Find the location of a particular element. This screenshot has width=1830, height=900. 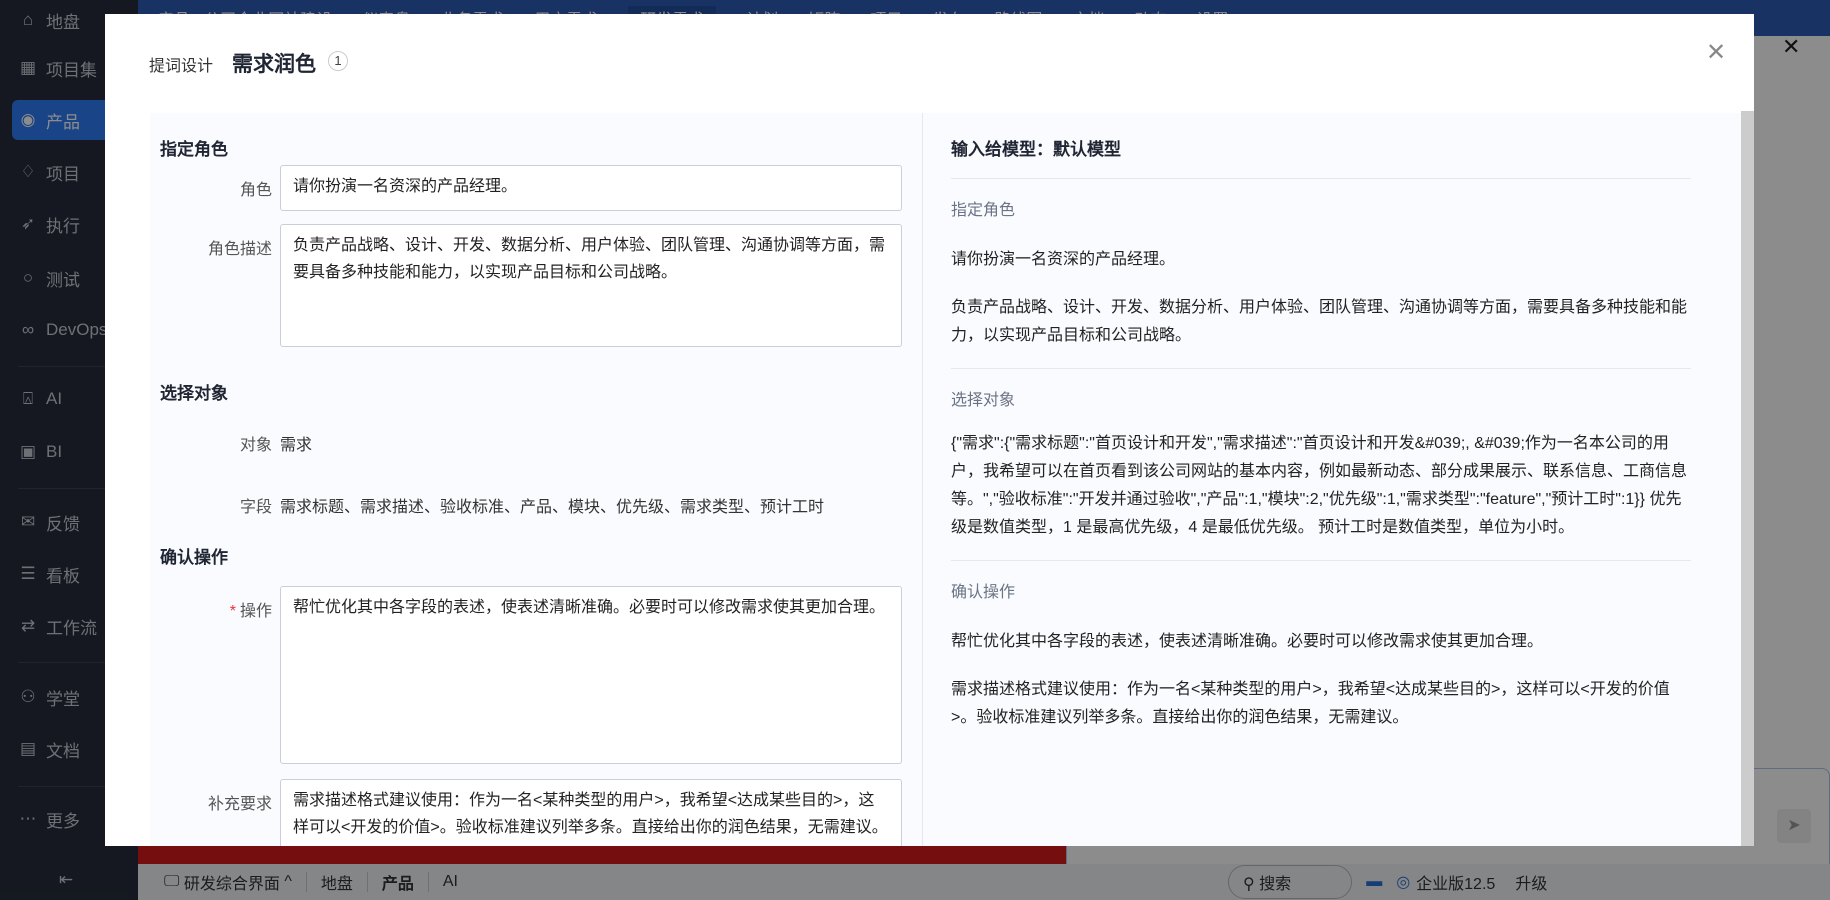

preview-heading: 输入给模型：默认模型 is located at coordinates (1321, 157).